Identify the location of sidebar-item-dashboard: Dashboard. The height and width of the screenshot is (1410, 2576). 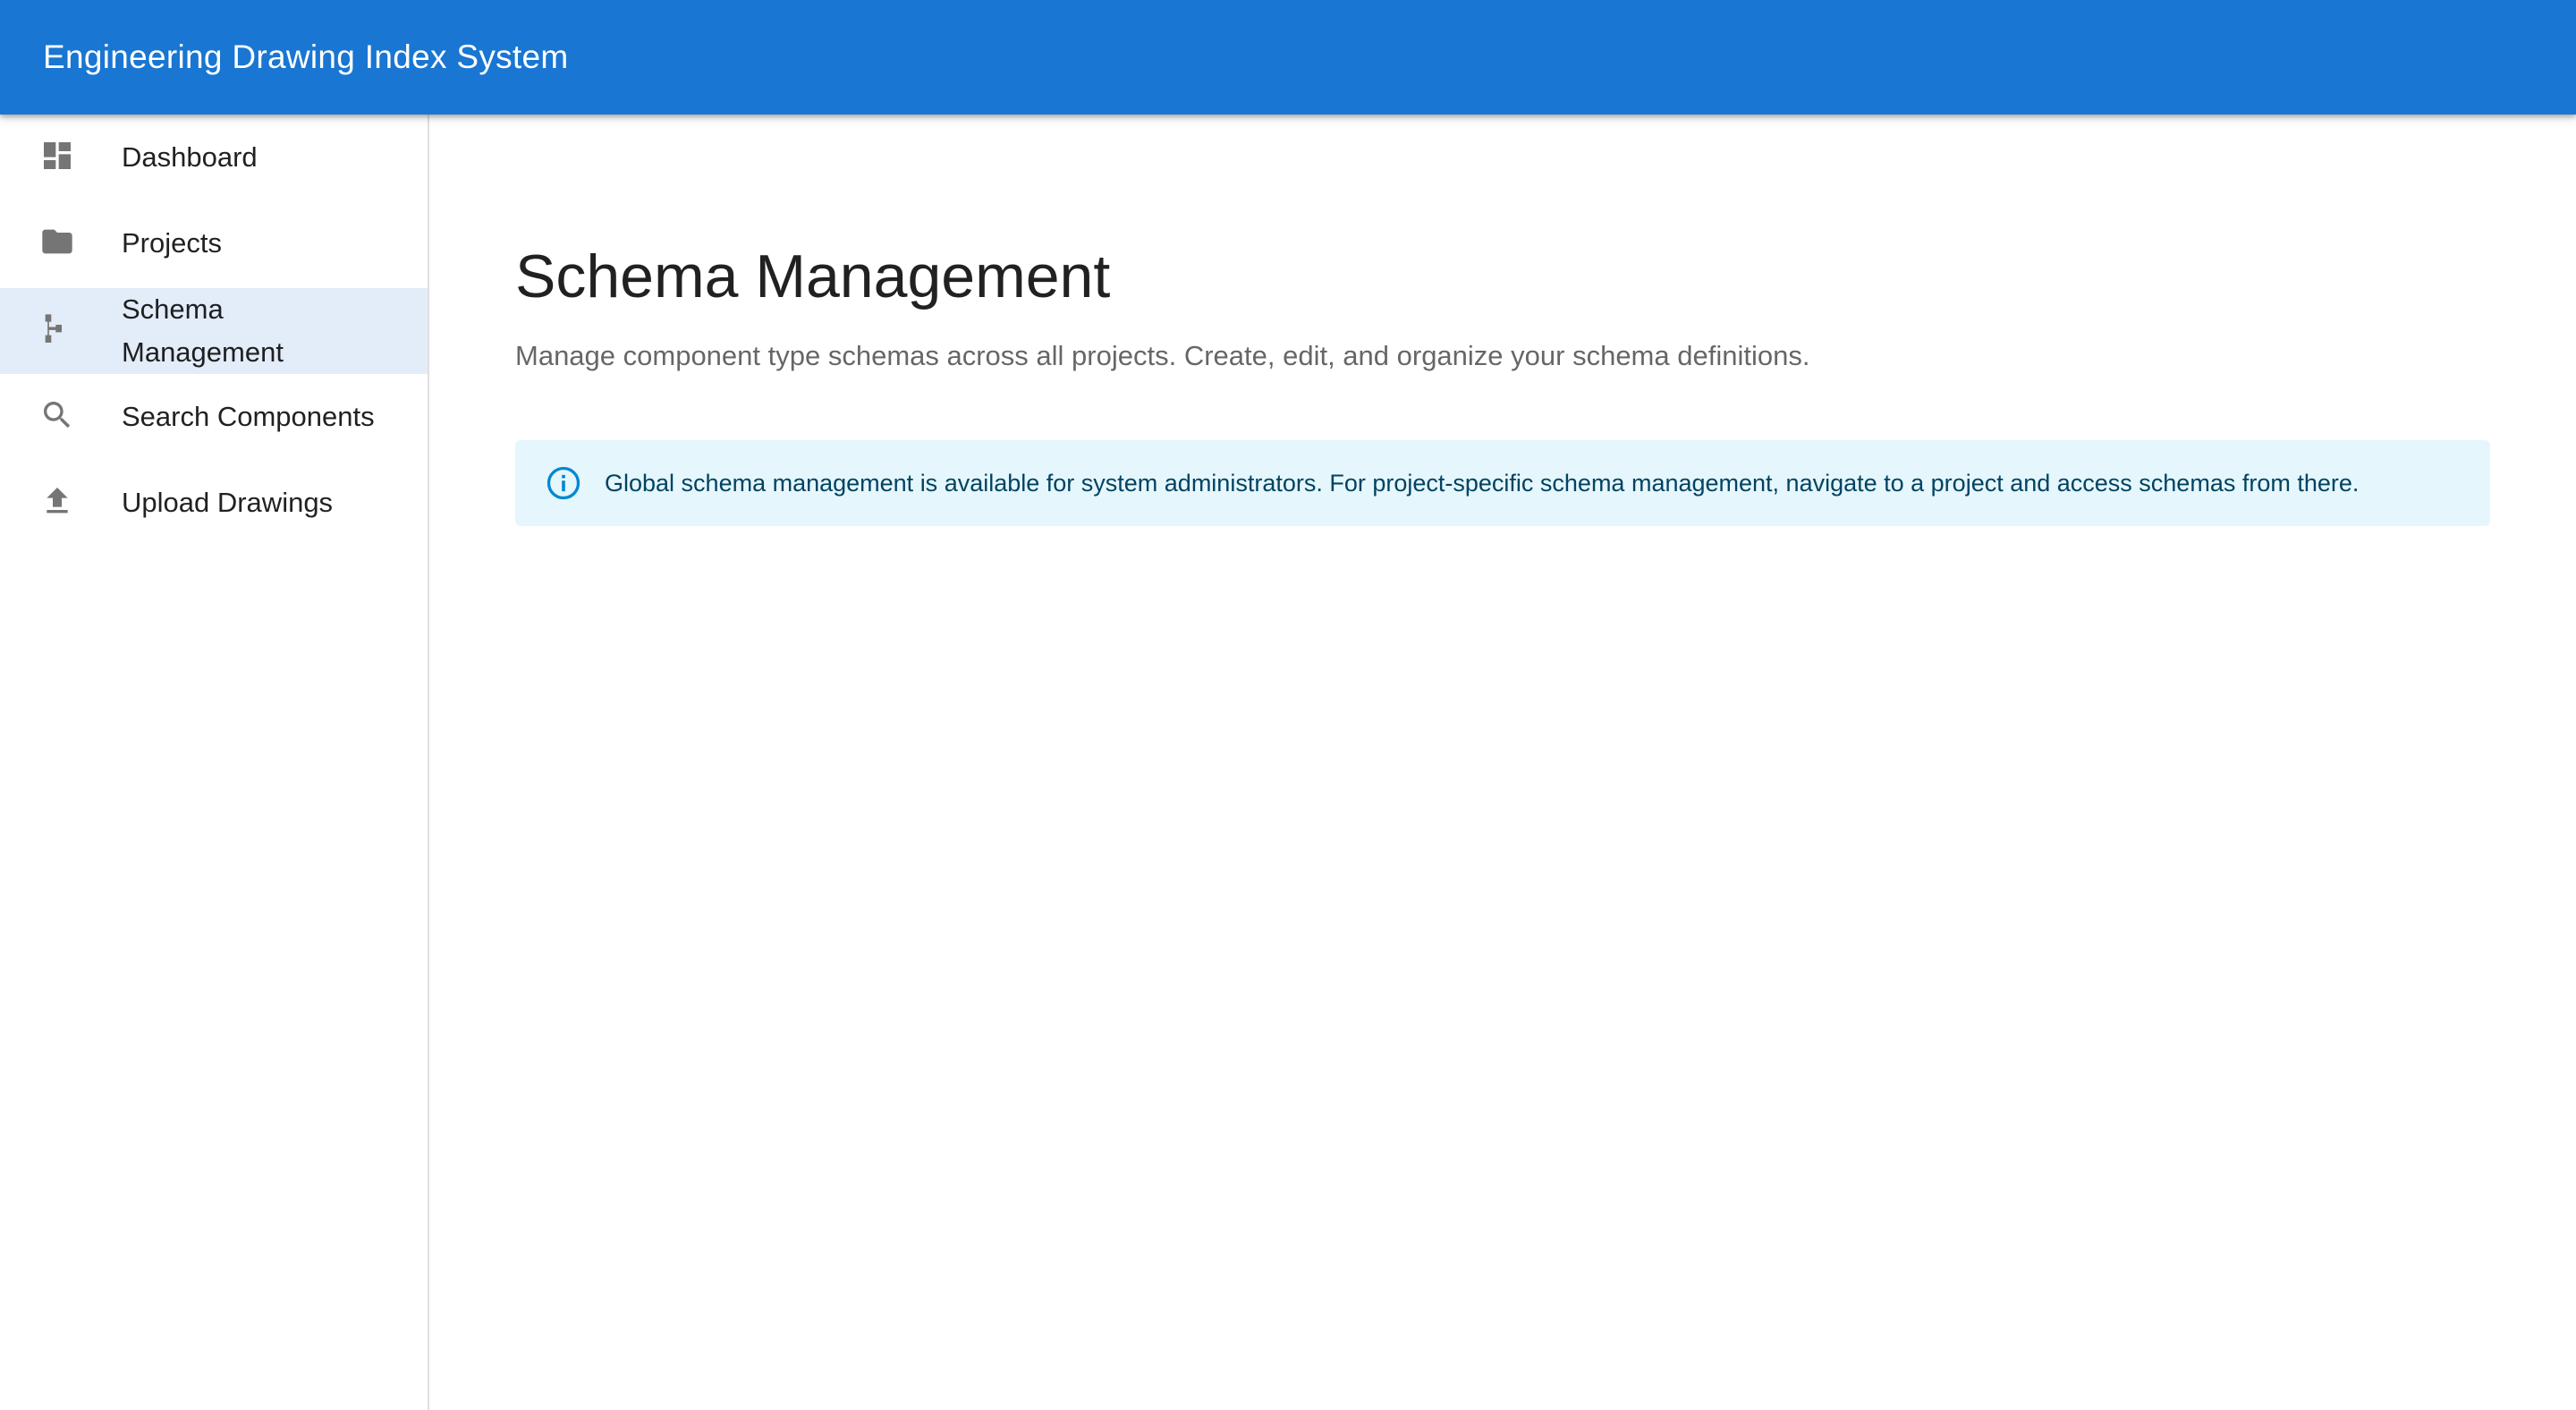
(214, 157).